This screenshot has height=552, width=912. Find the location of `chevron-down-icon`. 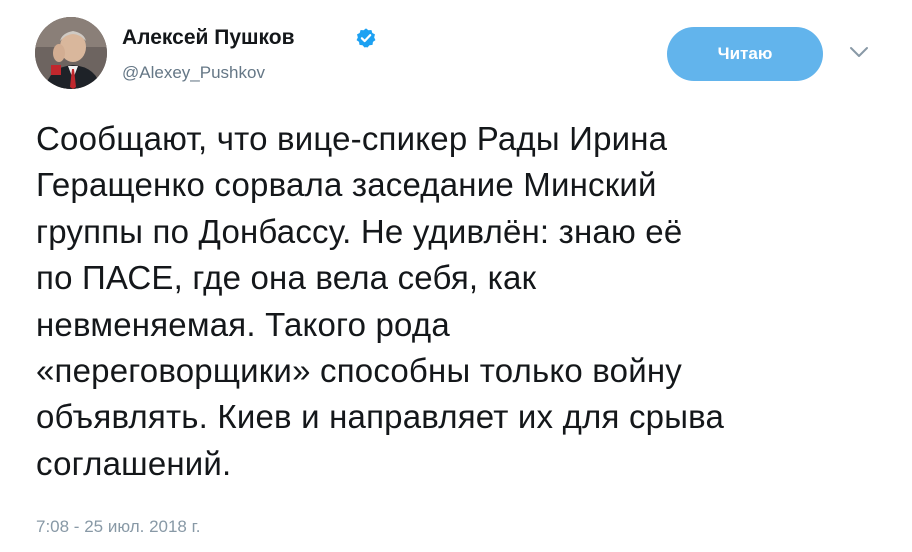

chevron-down-icon is located at coordinates (859, 52).